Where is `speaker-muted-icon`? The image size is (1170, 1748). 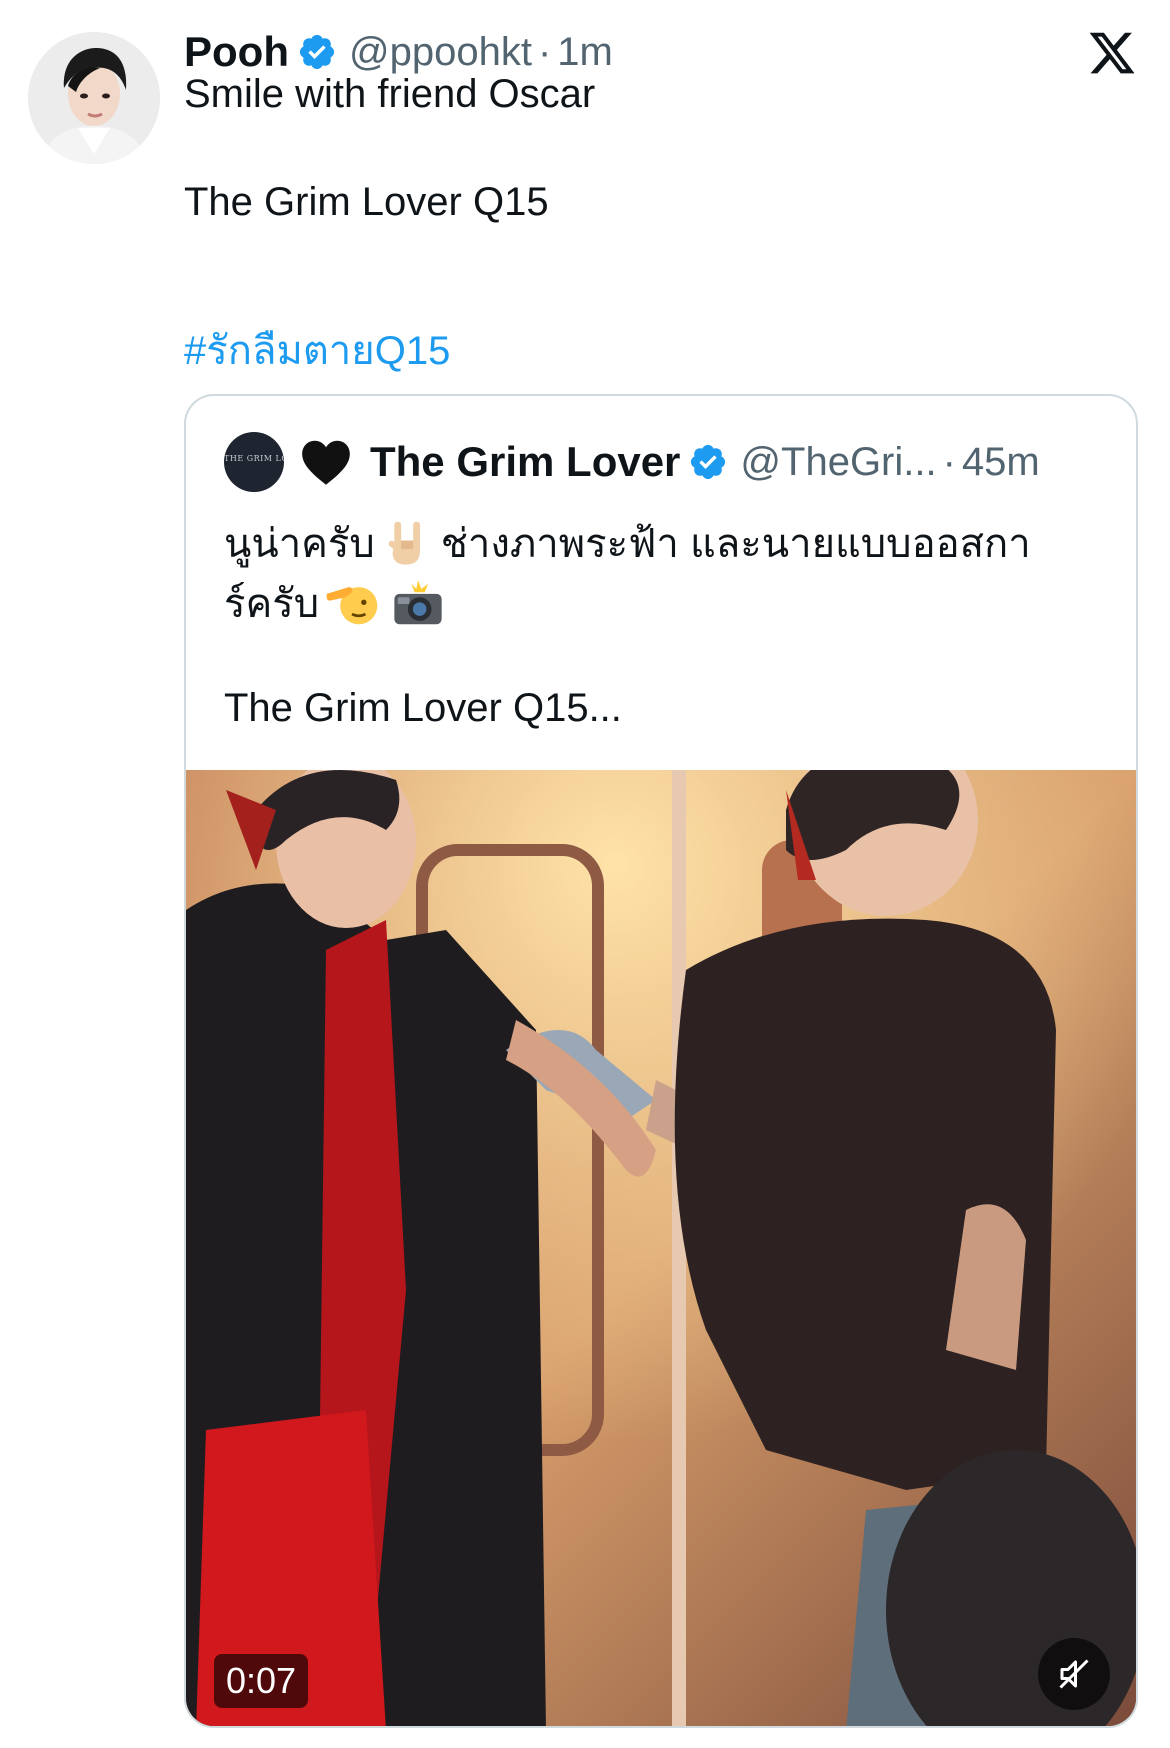
speaker-muted-icon is located at coordinates (1074, 1674).